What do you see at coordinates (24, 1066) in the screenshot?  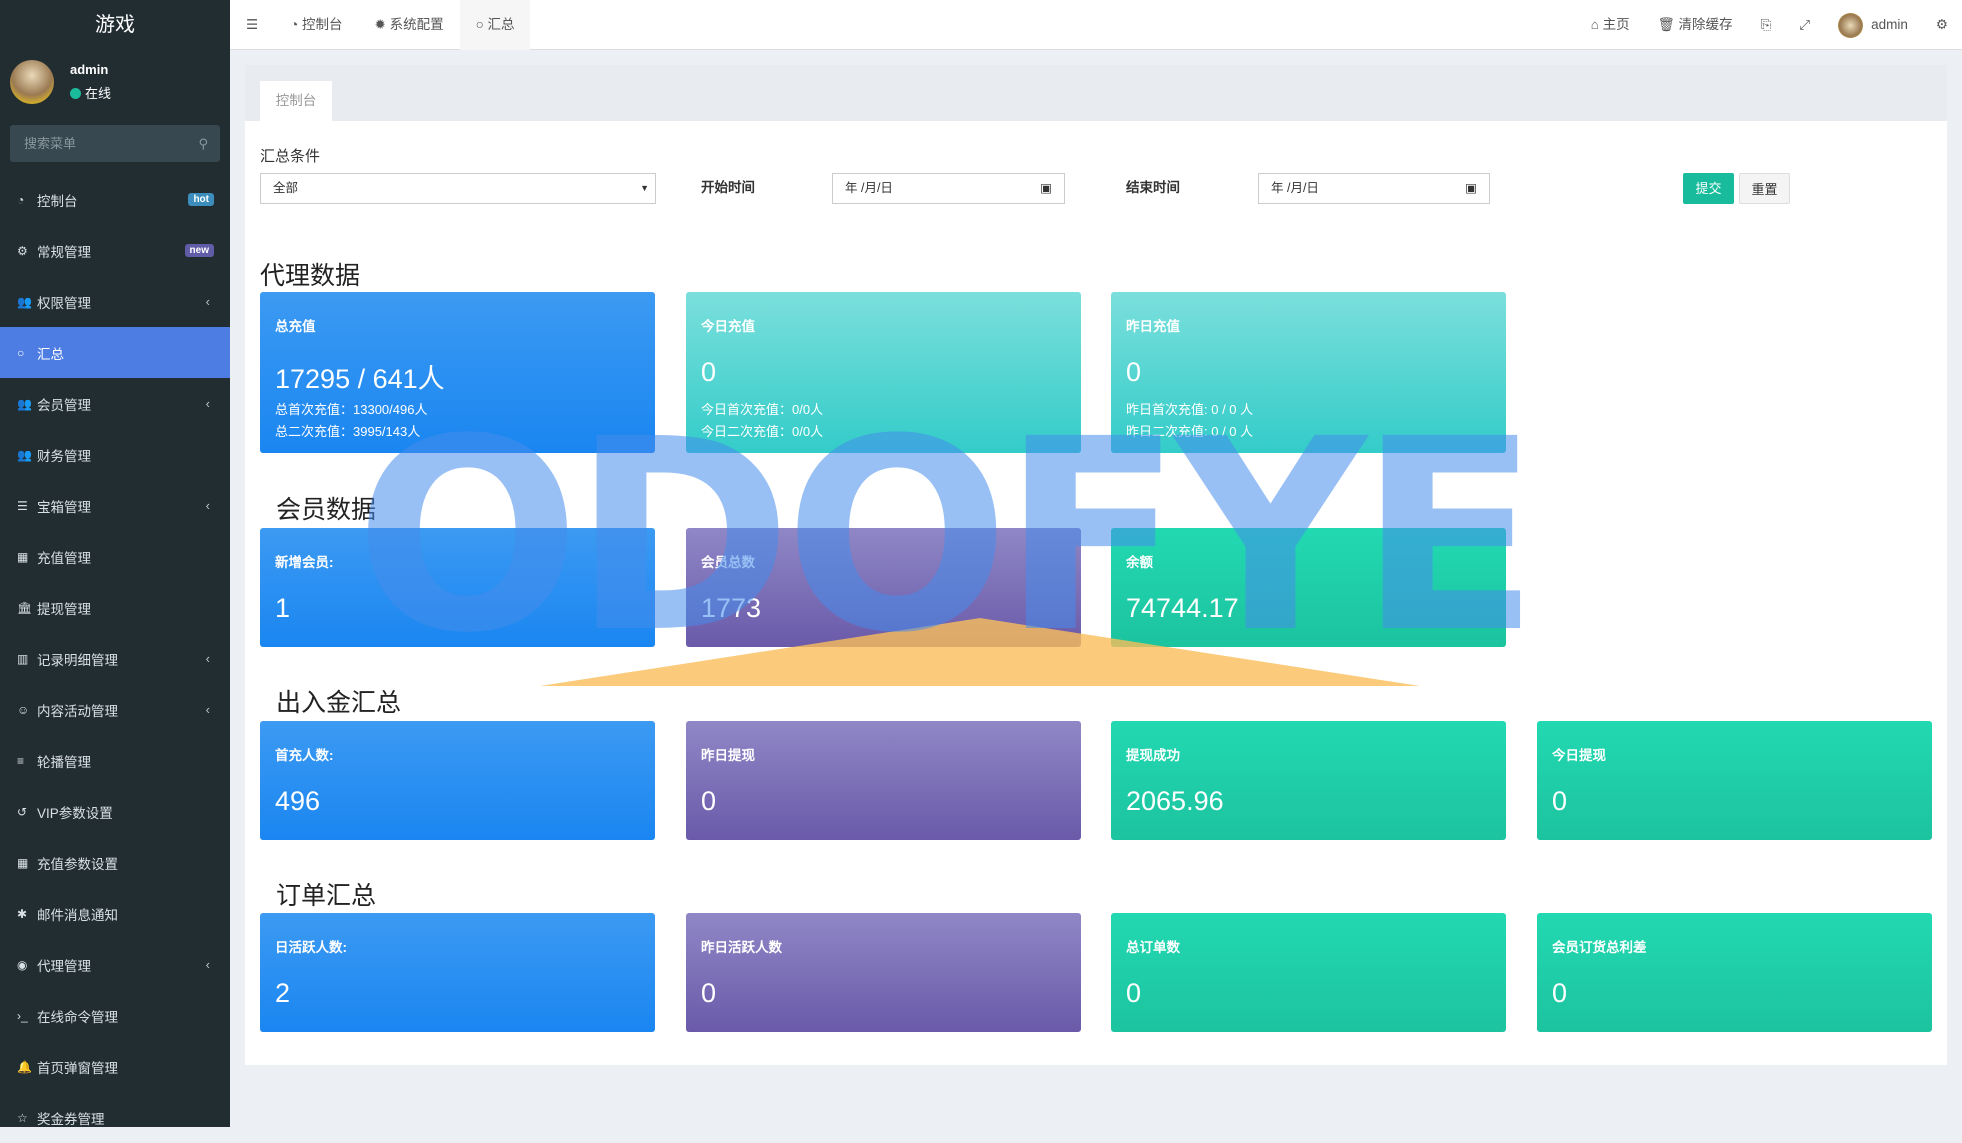 I see `bell-icon: 🔔` at bounding box center [24, 1066].